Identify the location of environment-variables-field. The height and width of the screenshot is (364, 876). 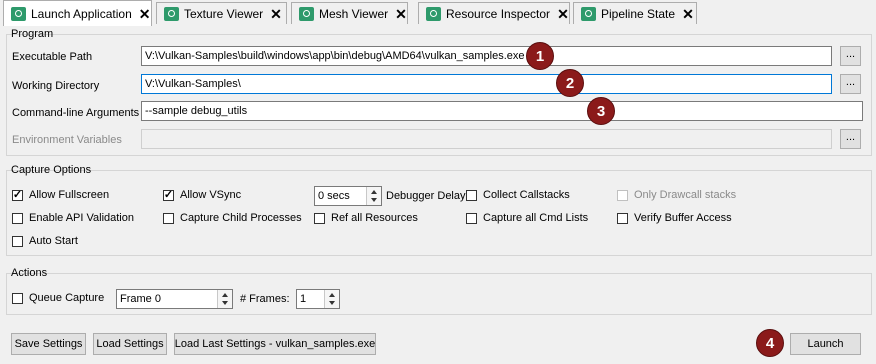
(486, 139).